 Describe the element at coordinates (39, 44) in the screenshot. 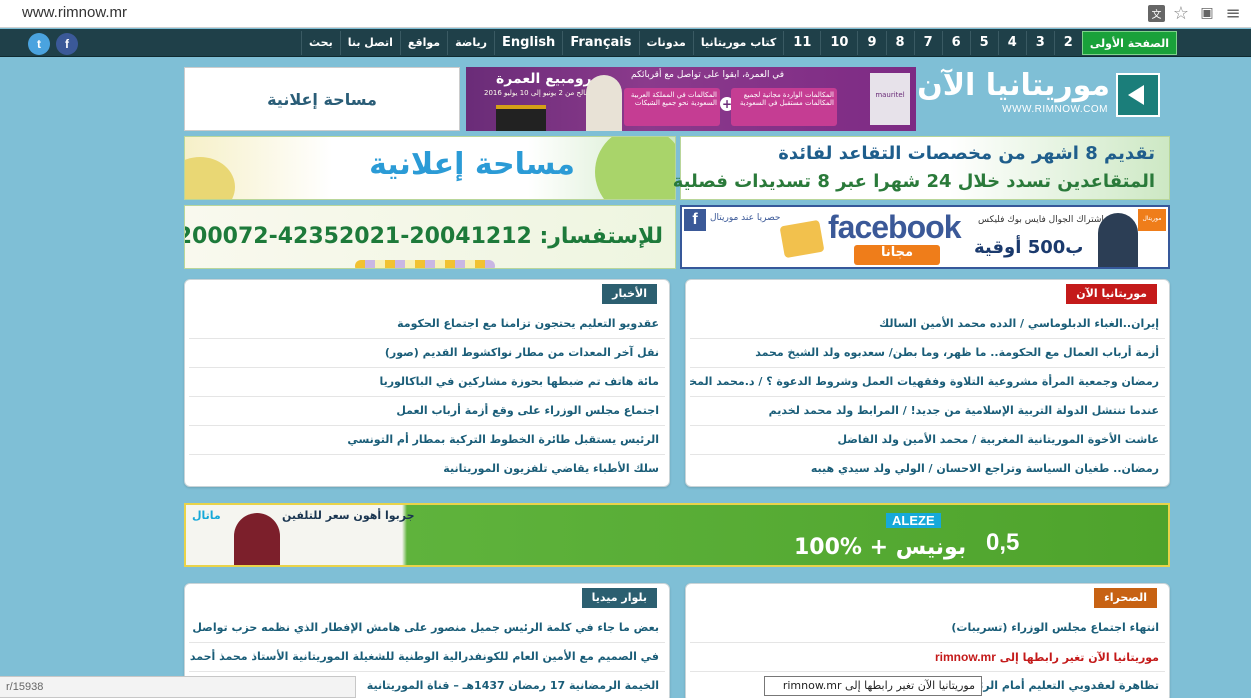

I see `twitter-icon: t` at that location.